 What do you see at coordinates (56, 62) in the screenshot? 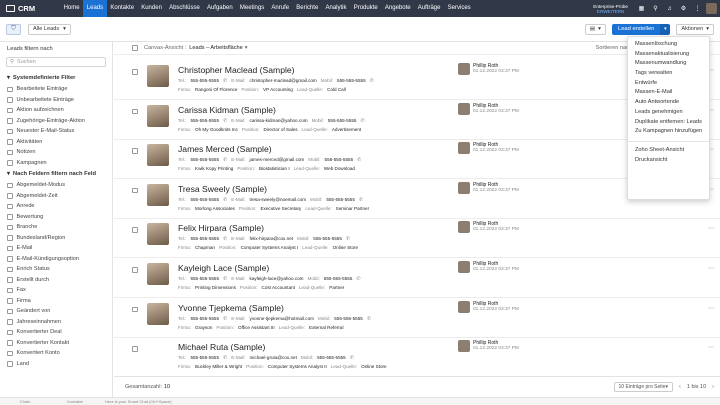
I see `sidebar-search-input: ⚲ Suchen` at bounding box center [56, 62].